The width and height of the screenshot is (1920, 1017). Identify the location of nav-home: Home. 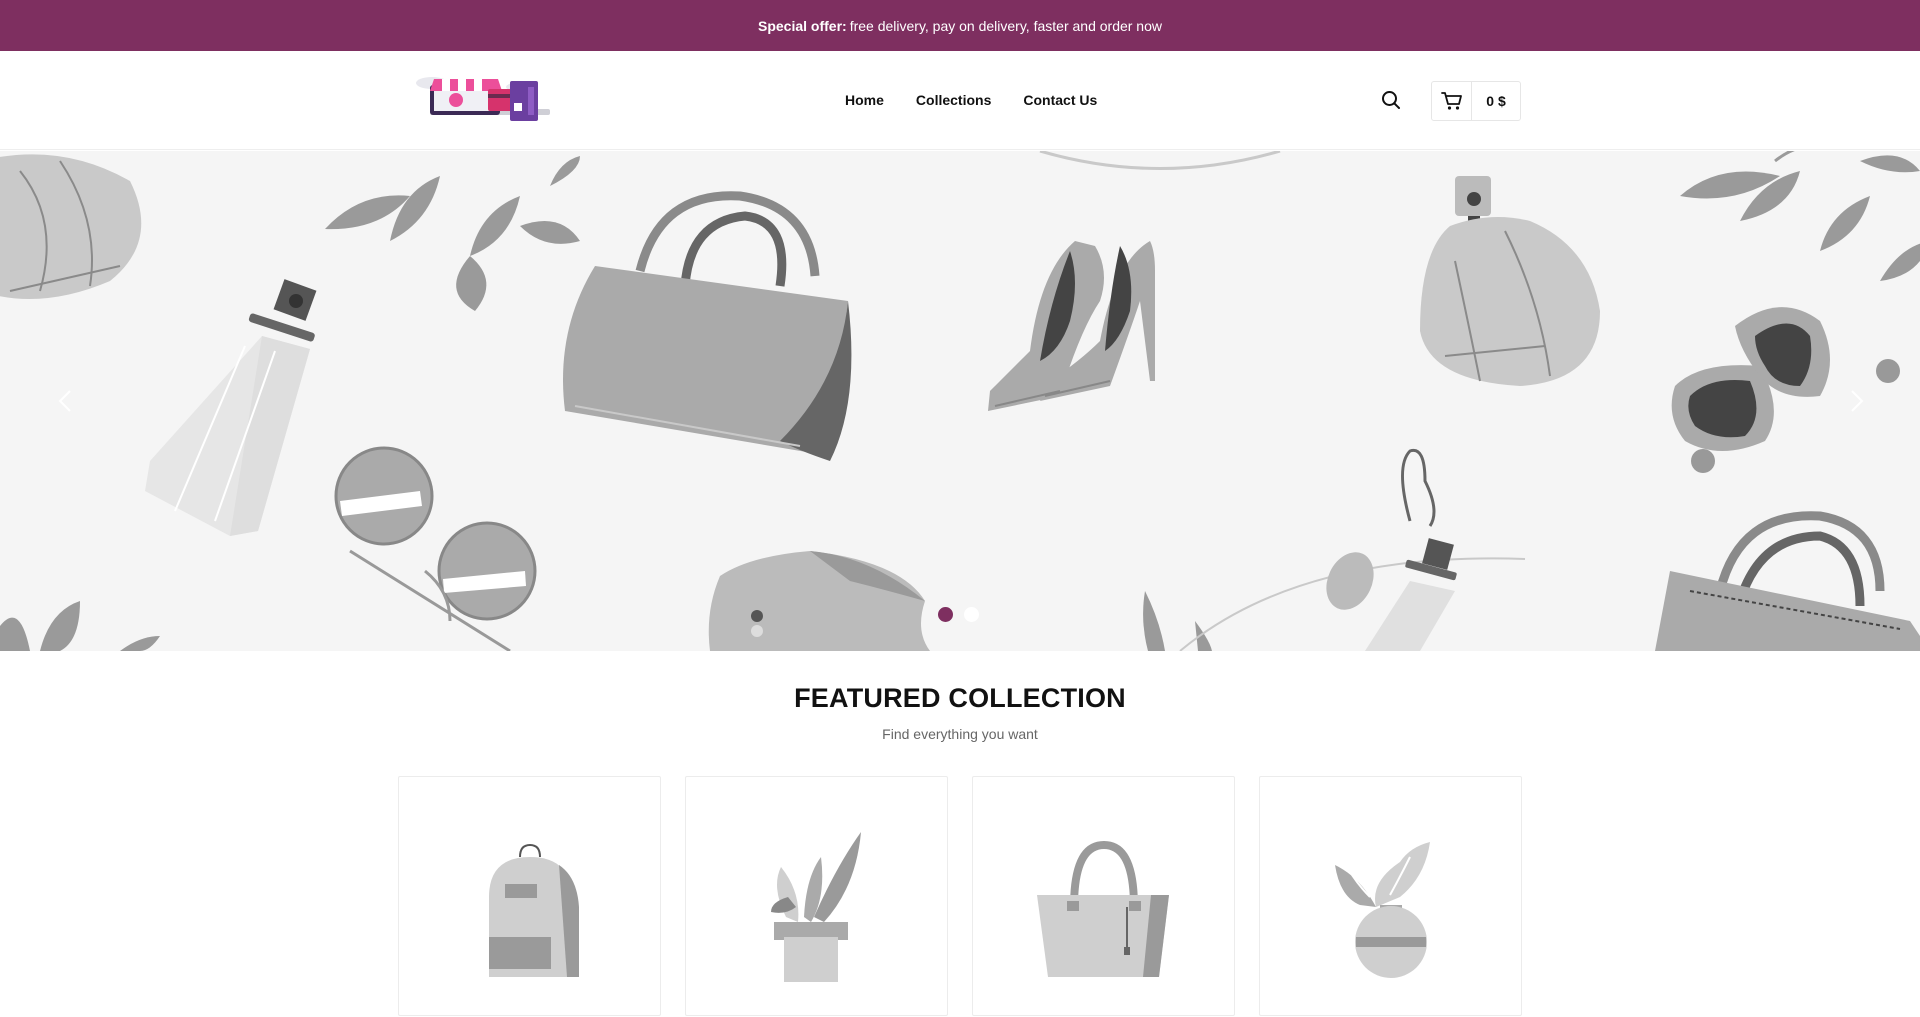
(864, 100).